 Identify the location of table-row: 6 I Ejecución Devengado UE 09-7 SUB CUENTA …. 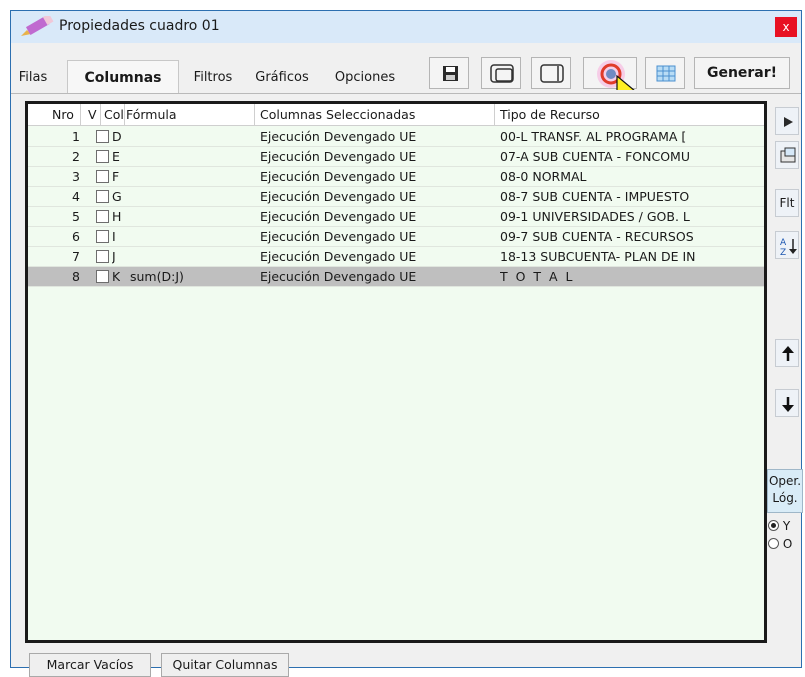
(396, 237).